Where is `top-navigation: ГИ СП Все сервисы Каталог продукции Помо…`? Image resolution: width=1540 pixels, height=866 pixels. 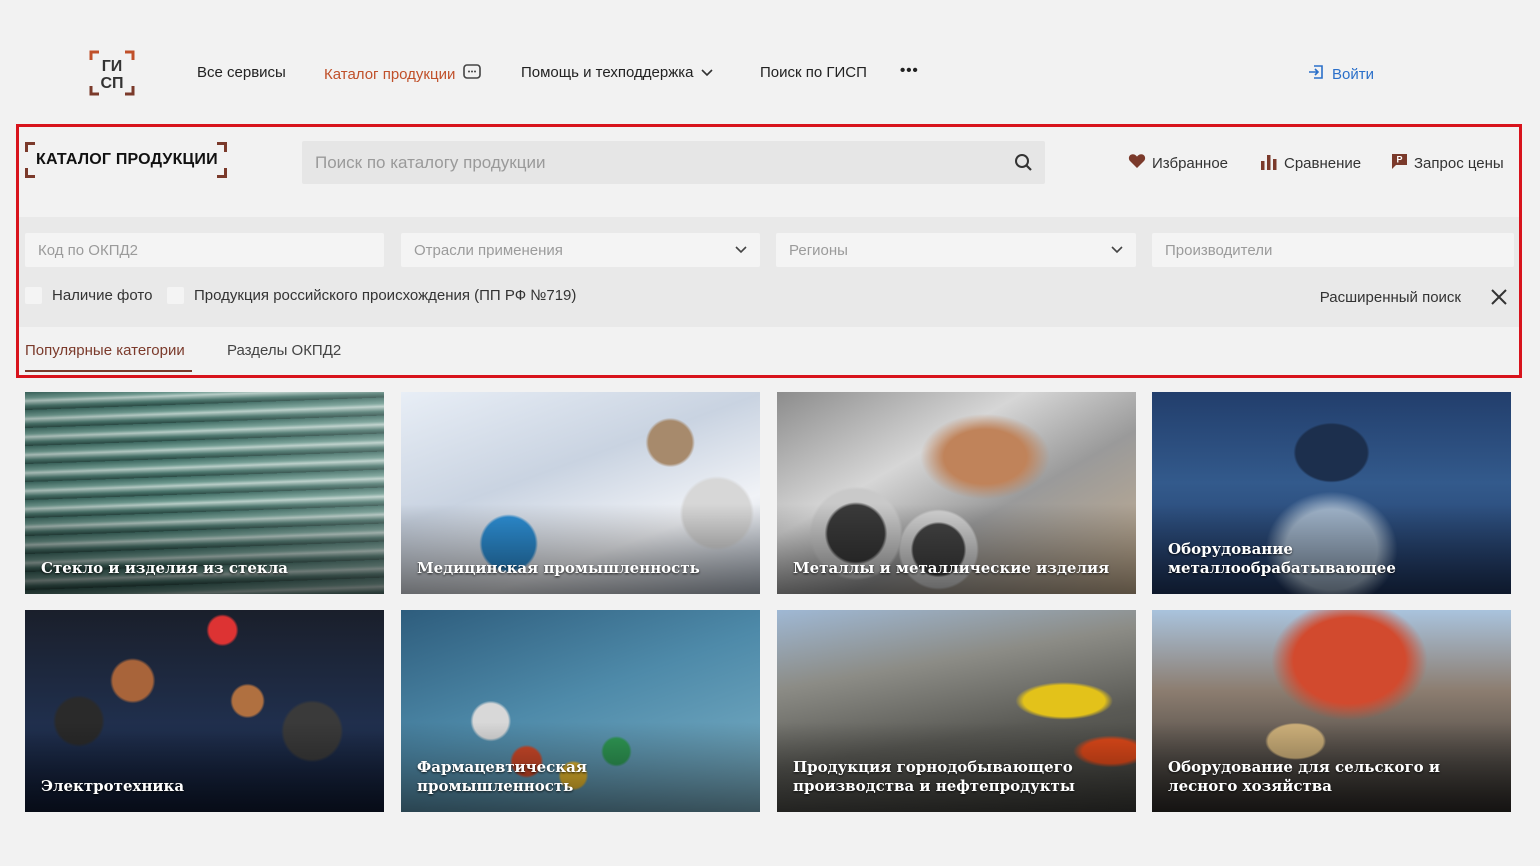
top-navigation: ГИ СП Все сервисы Каталог продукции Помо… is located at coordinates (770, 60).